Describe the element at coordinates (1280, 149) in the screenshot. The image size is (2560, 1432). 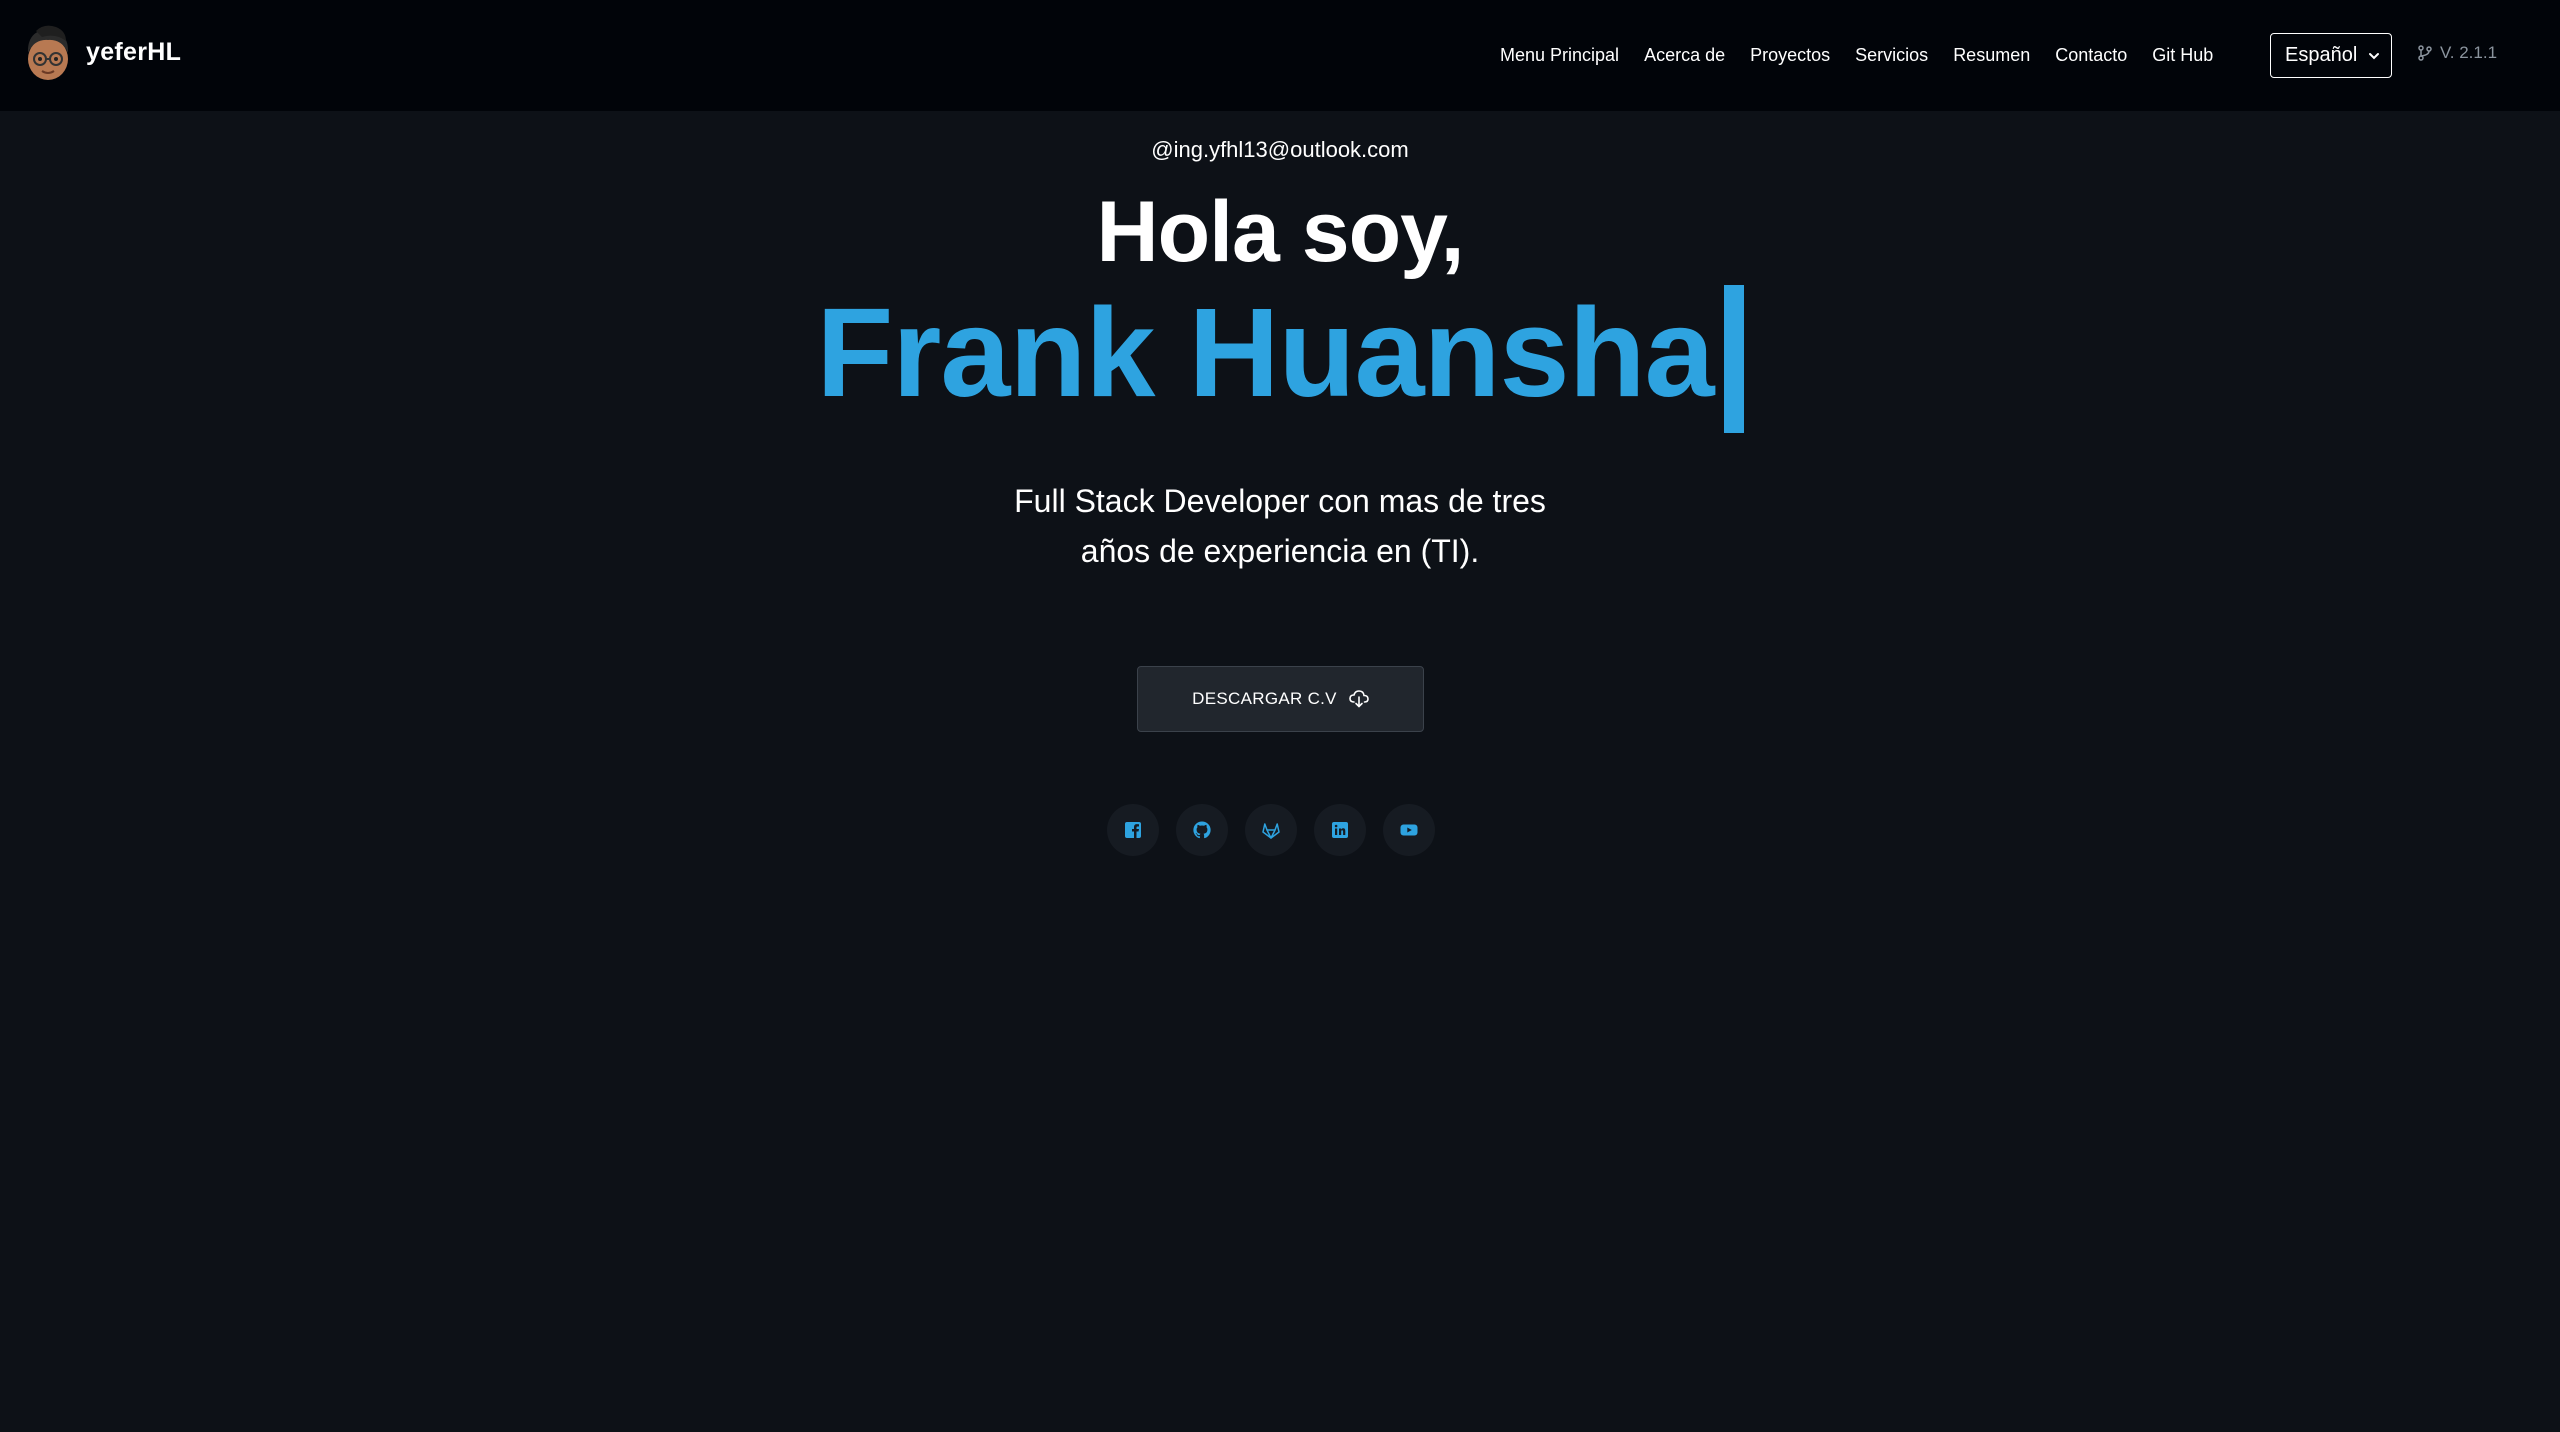
I see `contact-email: @ing.yfhl13@outlook.com` at that location.